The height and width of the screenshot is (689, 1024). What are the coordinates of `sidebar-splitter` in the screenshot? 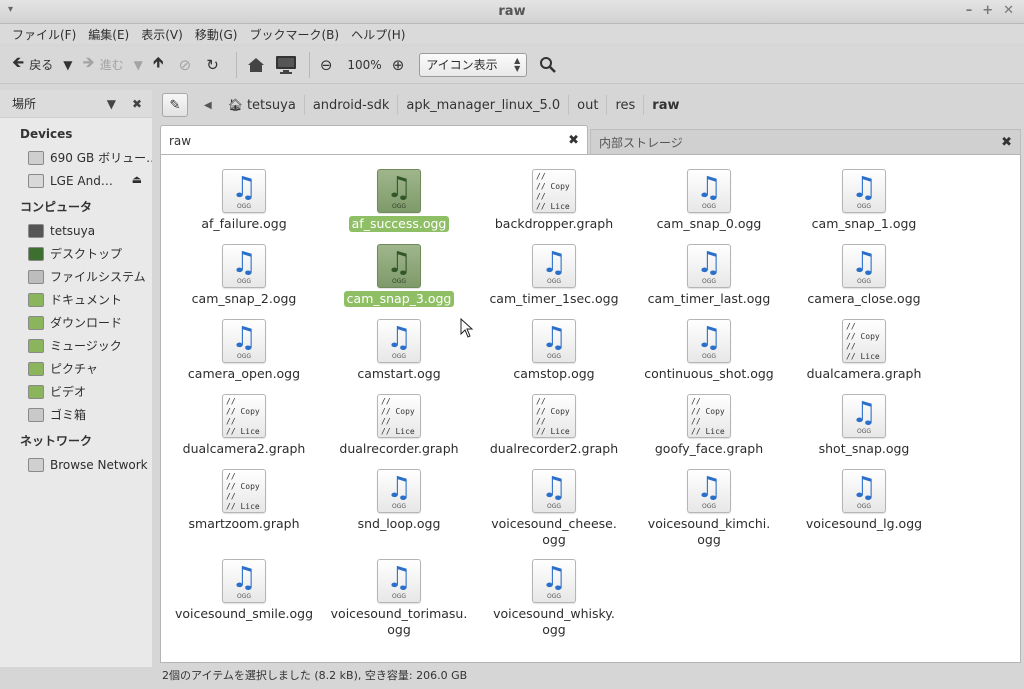 It's located at (156, 378).